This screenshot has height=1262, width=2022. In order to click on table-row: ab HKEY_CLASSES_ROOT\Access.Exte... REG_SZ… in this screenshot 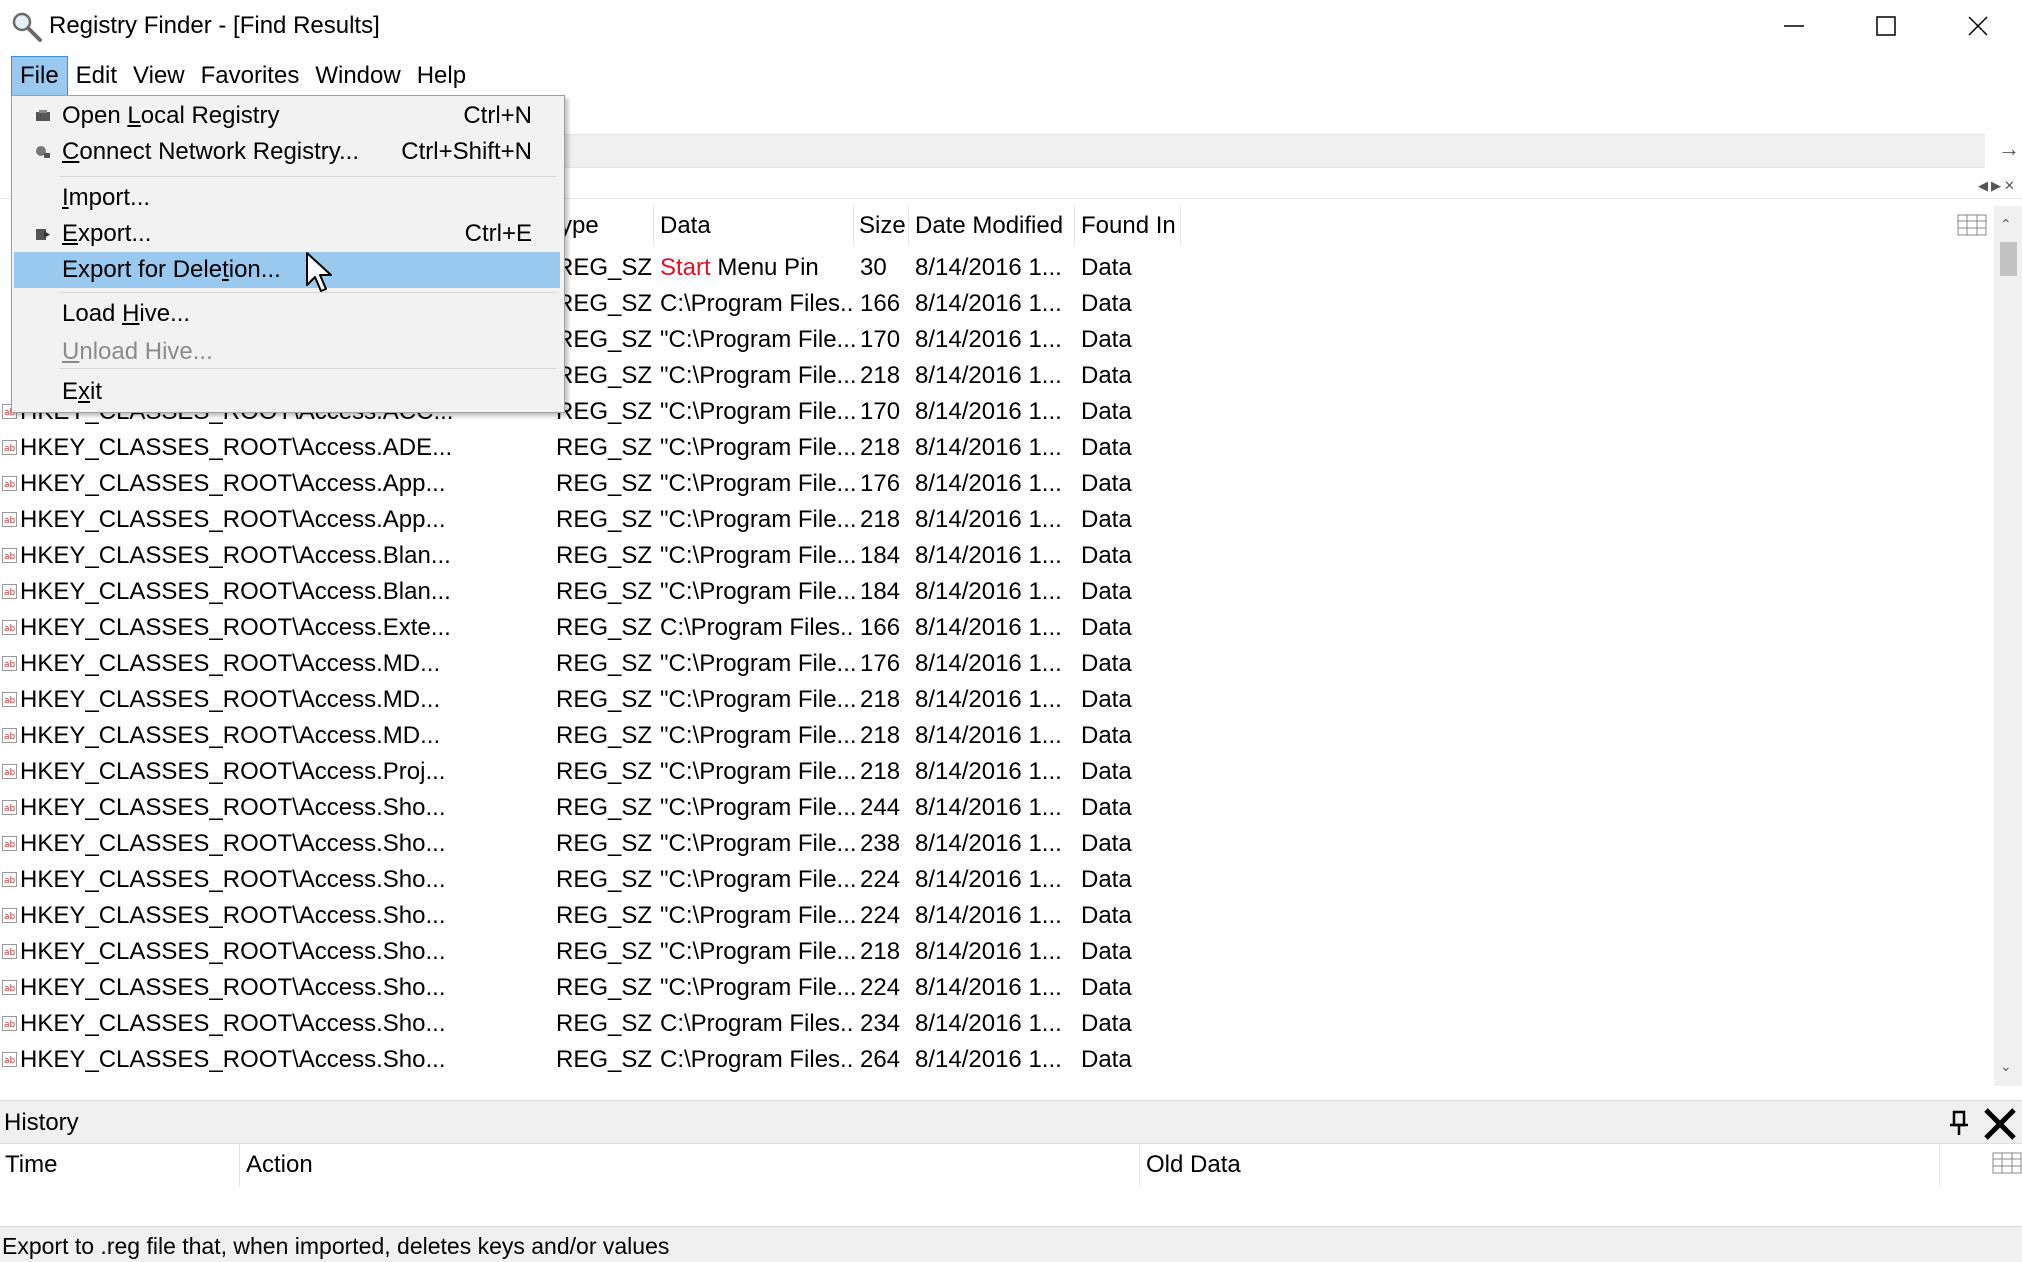, I will do `click(997, 628)`.